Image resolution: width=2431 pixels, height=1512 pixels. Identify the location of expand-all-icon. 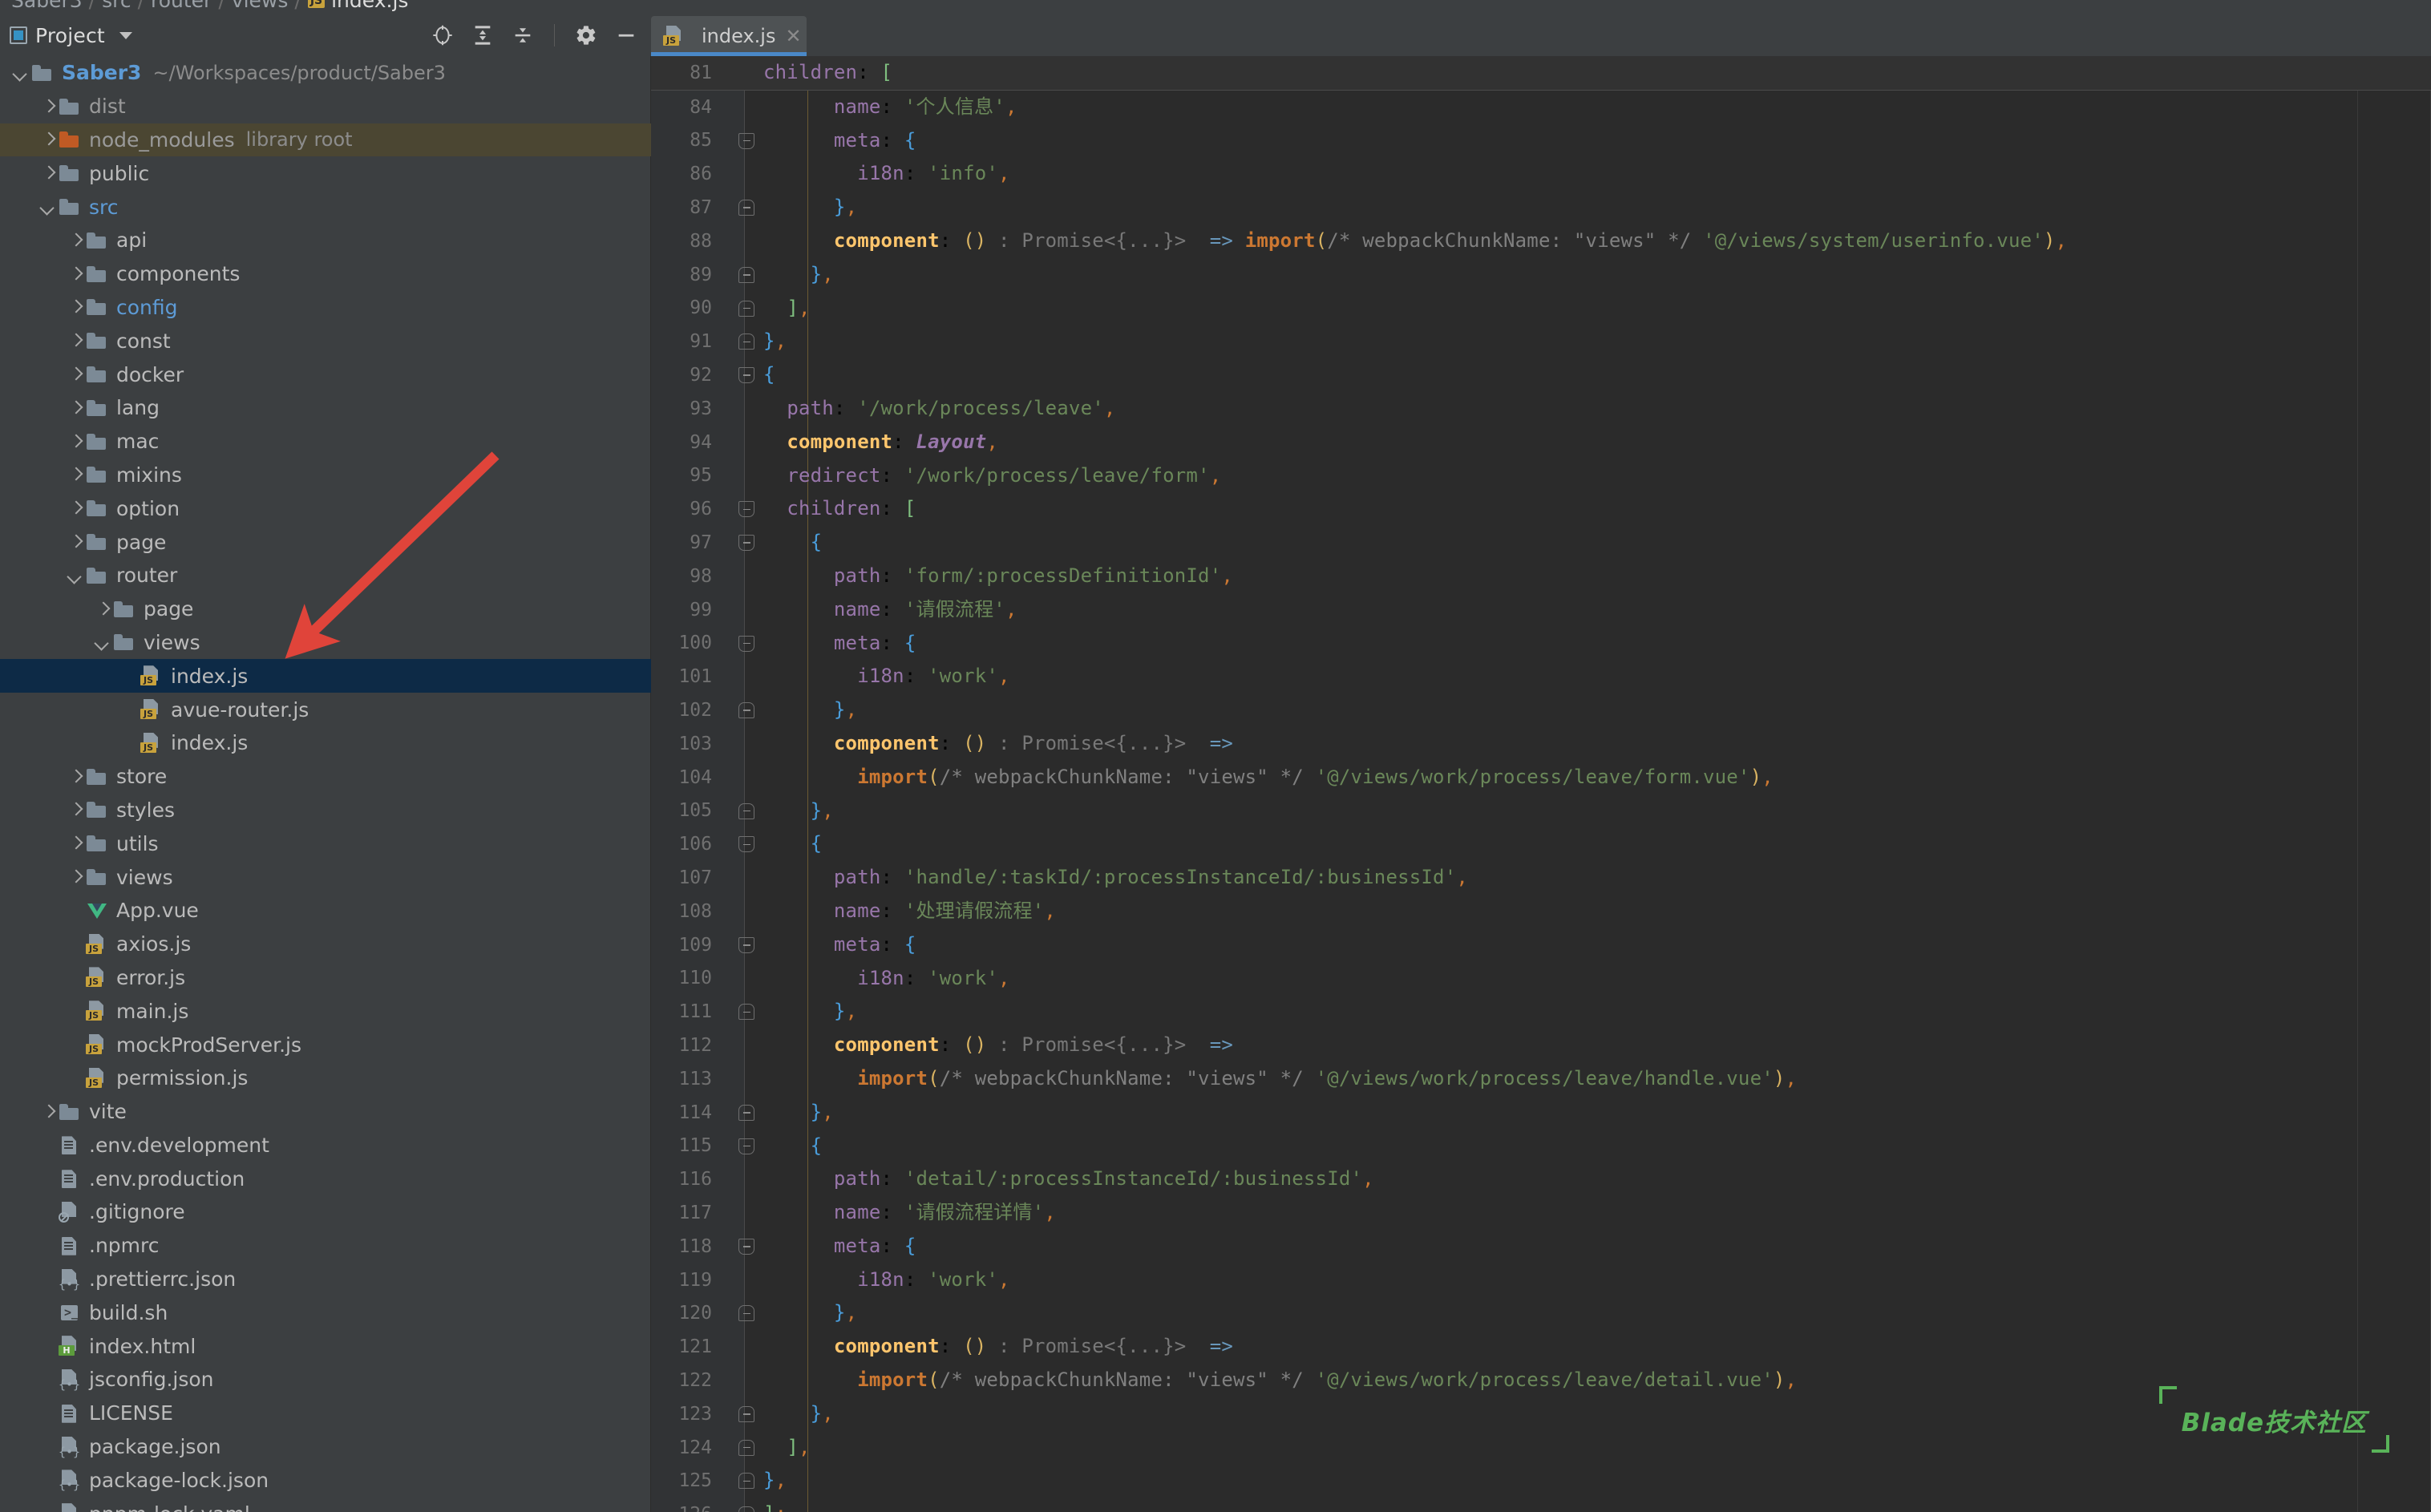
(483, 35).